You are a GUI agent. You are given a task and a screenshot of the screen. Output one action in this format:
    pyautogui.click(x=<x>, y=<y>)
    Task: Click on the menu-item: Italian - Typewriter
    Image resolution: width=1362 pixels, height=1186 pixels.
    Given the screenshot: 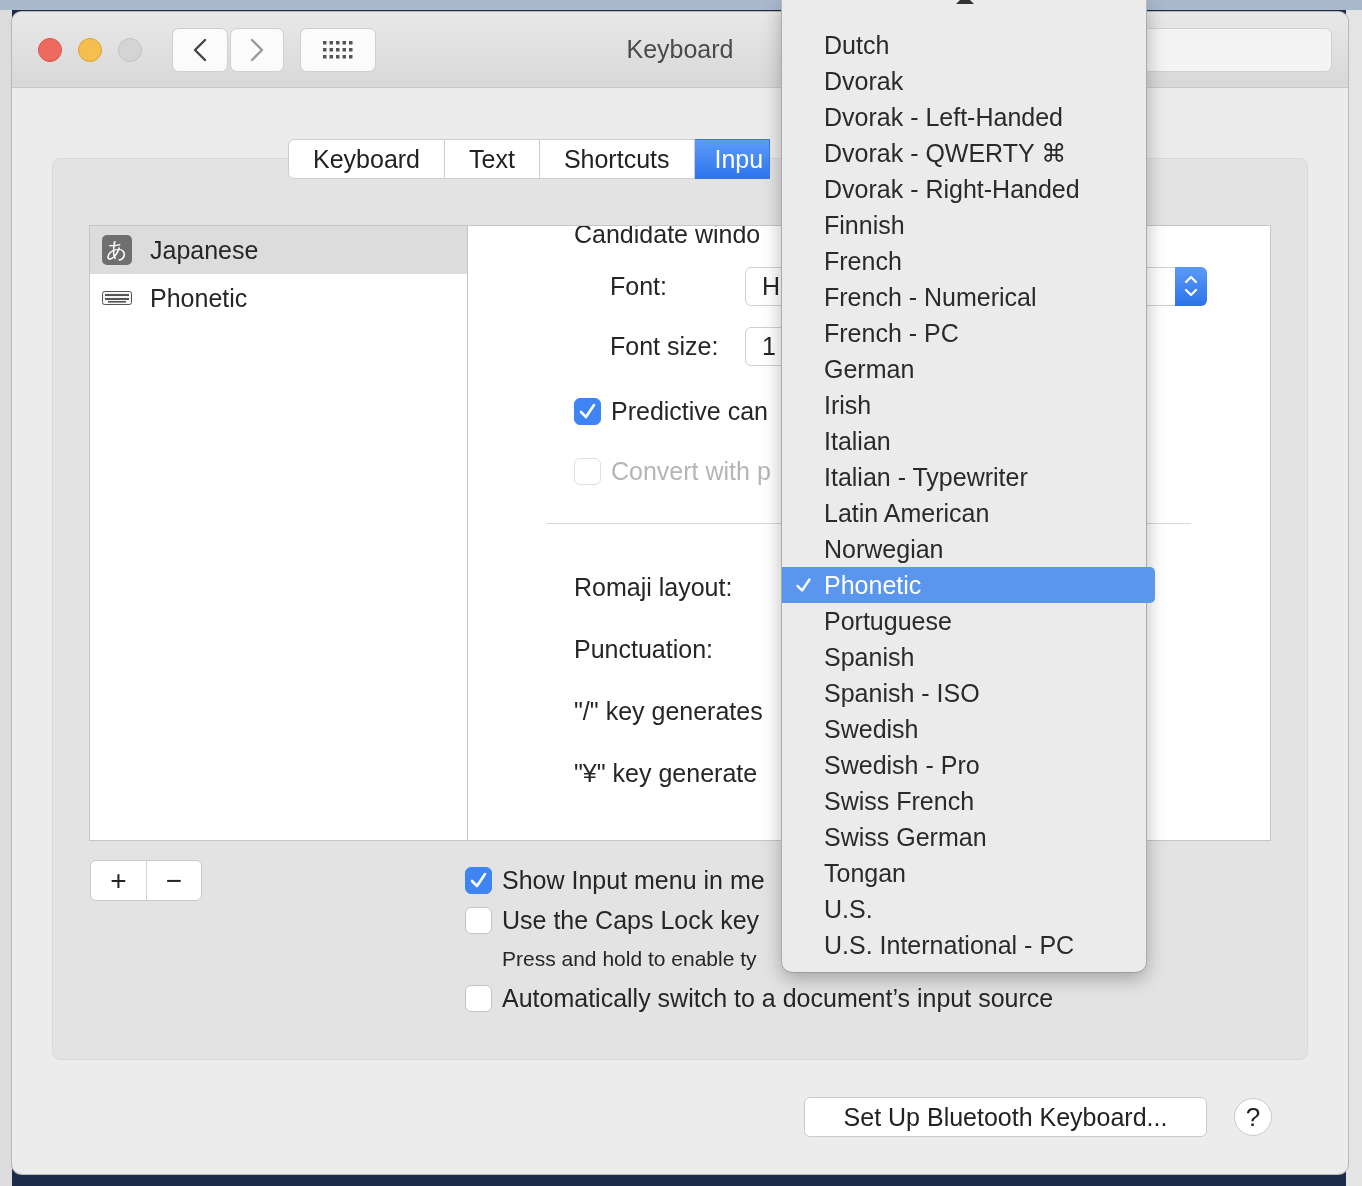 What is the action you would take?
    pyautogui.click(x=964, y=477)
    